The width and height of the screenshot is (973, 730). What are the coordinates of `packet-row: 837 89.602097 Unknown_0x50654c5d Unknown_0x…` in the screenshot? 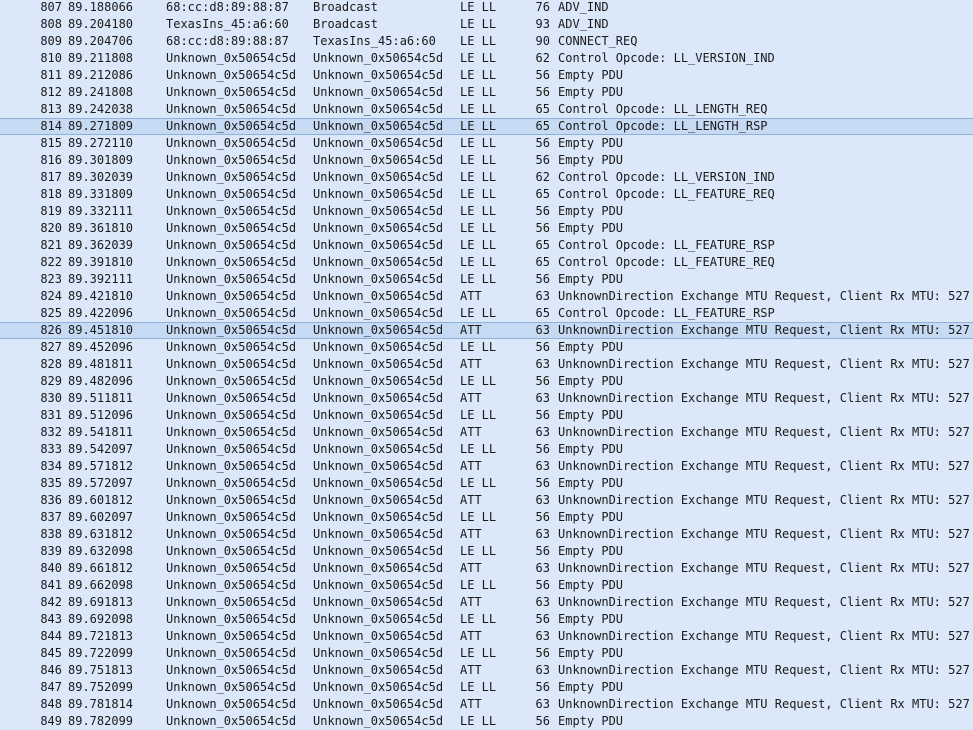 It's located at (486, 517).